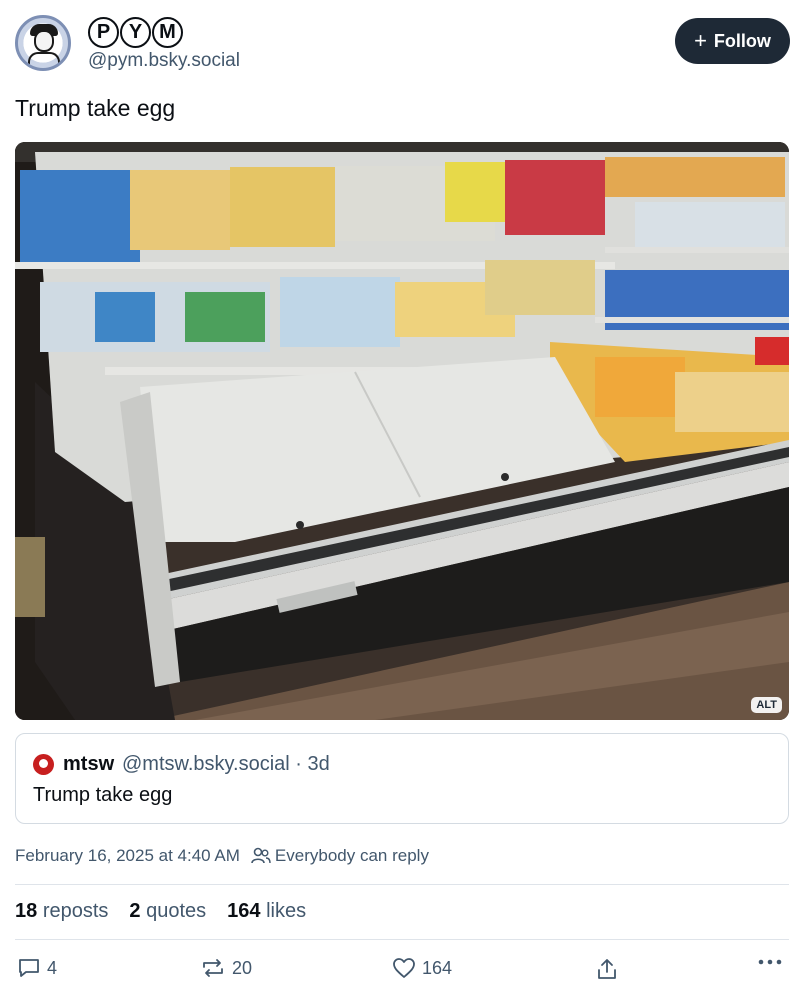  I want to click on follow-button: + Follow, so click(732, 41).